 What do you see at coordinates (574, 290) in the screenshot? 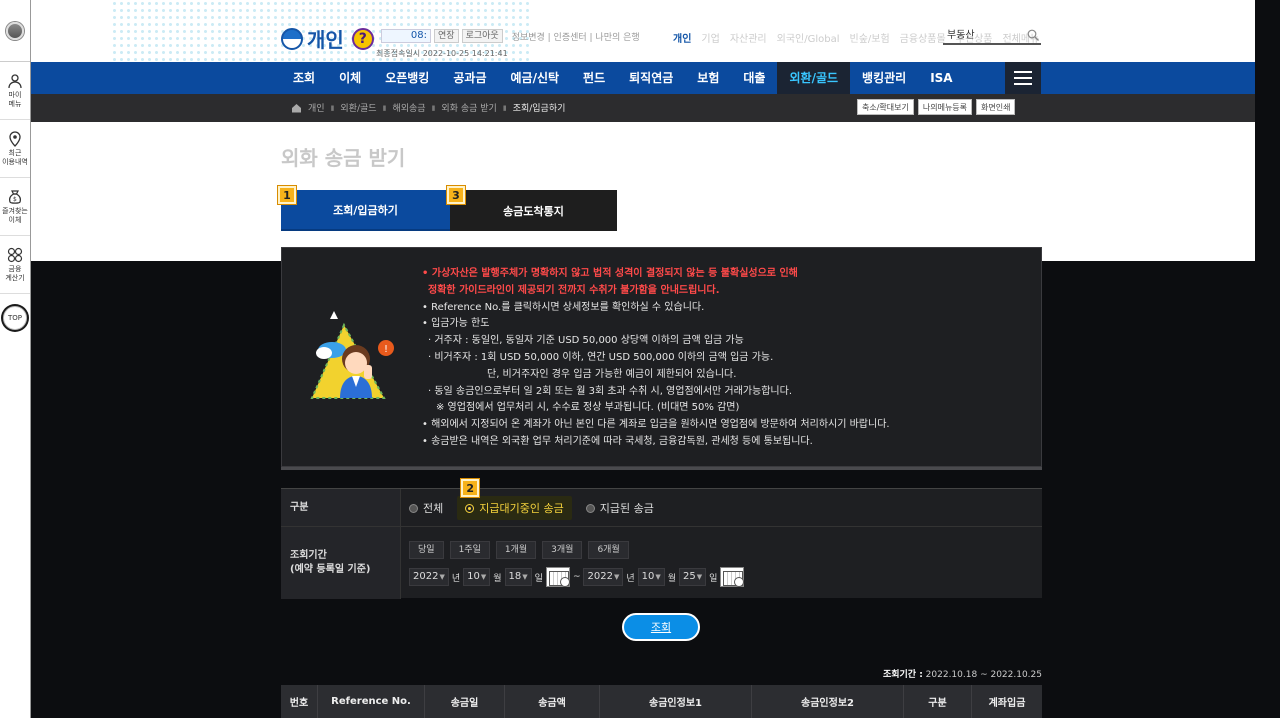
I see `notice-line: 정확한 가이드라인이 제공되기 전까지 수취가 불가함을 안내드립니다.` at bounding box center [574, 290].